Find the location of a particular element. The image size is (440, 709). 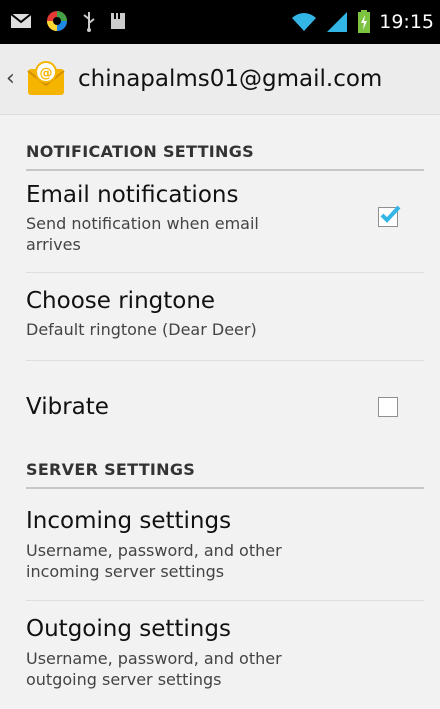

wifi-icon is located at coordinates (304, 22).